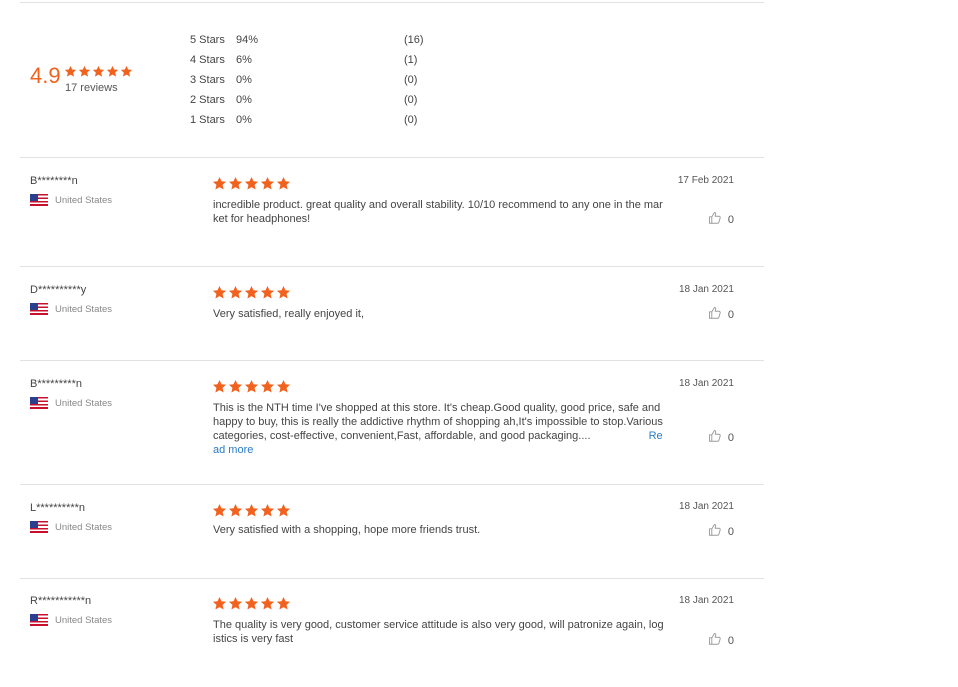  I want to click on reviewer-name: L**********n, so click(58, 508).